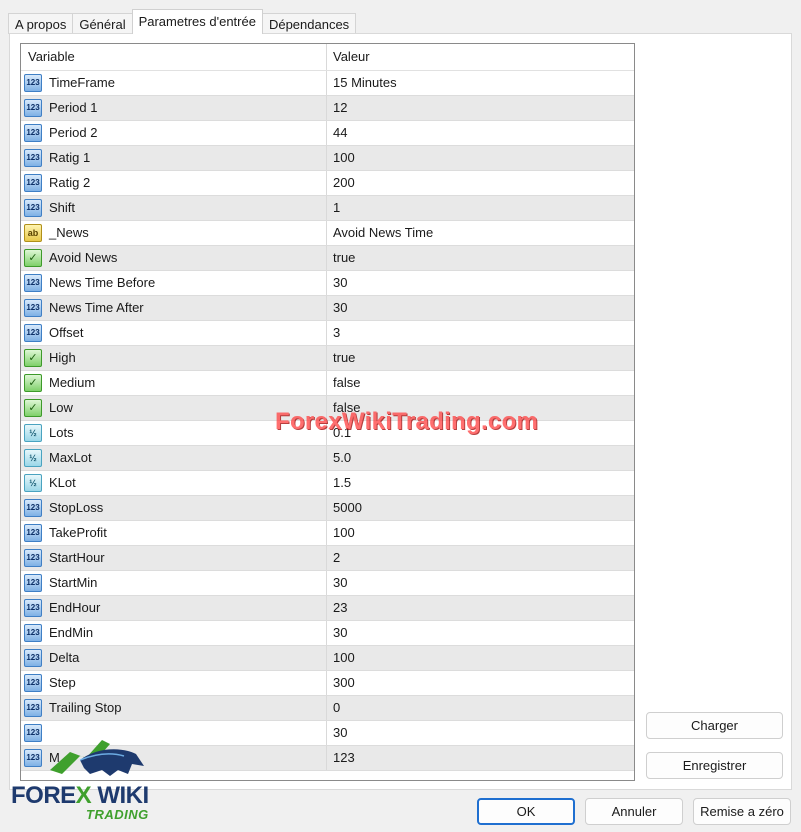 The height and width of the screenshot is (832, 801). What do you see at coordinates (41, 23) in the screenshot?
I see `tab-about: A propos` at bounding box center [41, 23].